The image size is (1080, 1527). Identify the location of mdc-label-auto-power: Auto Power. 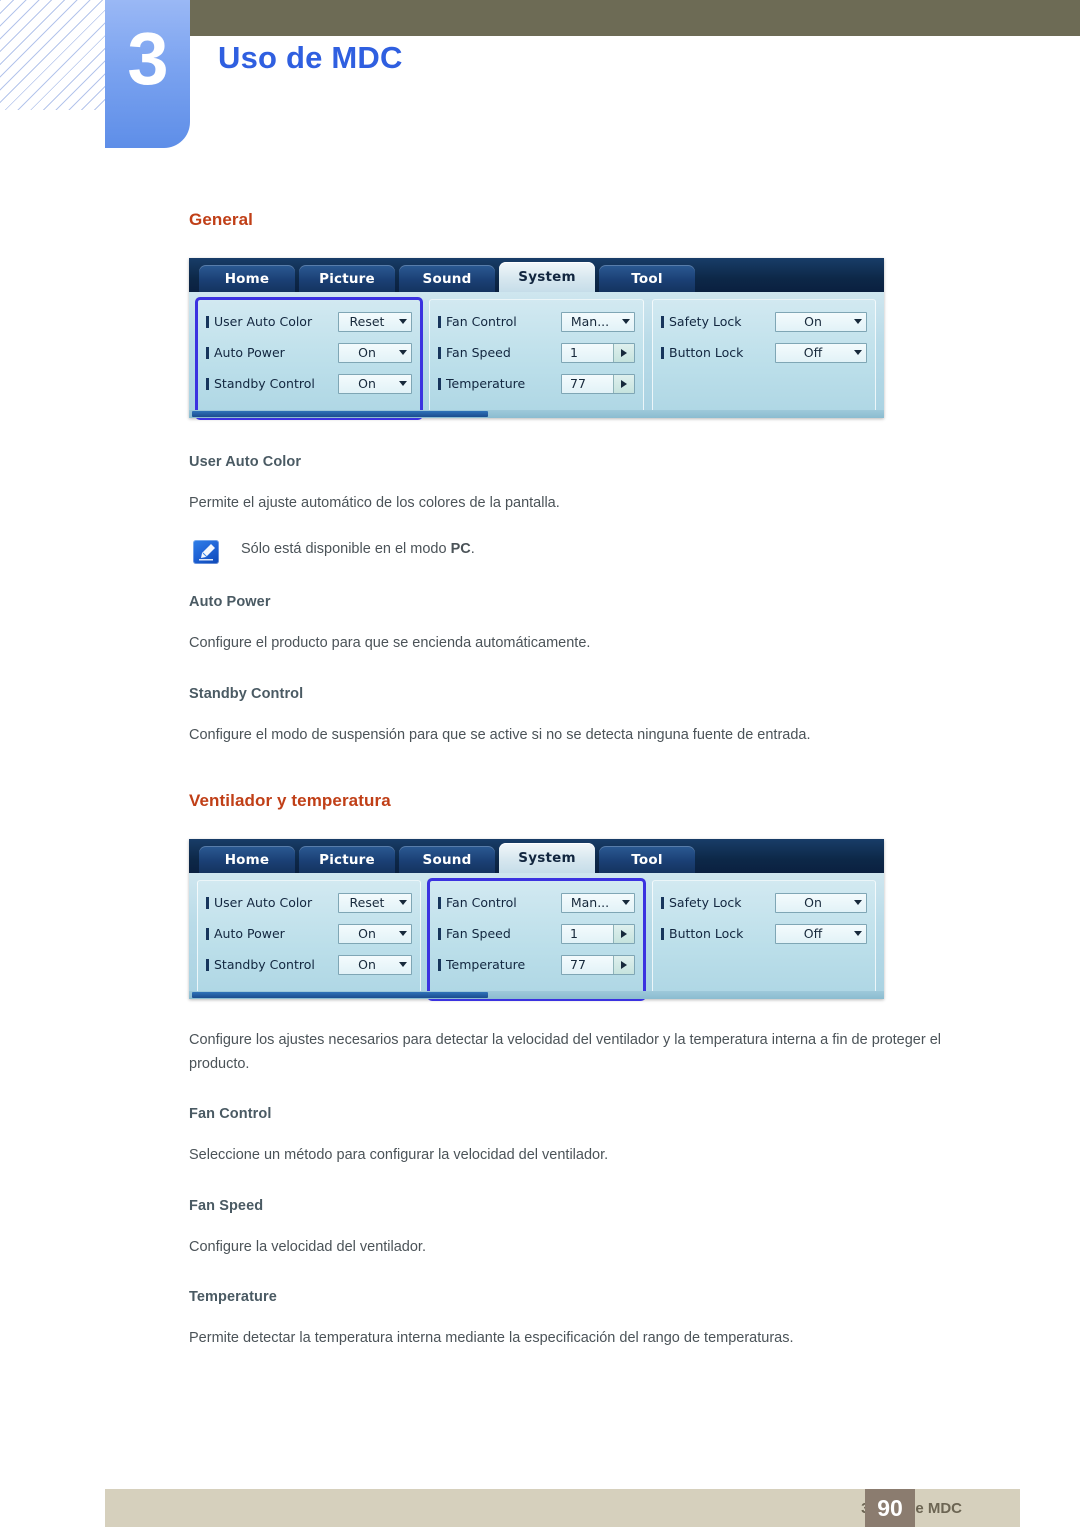
(249, 352).